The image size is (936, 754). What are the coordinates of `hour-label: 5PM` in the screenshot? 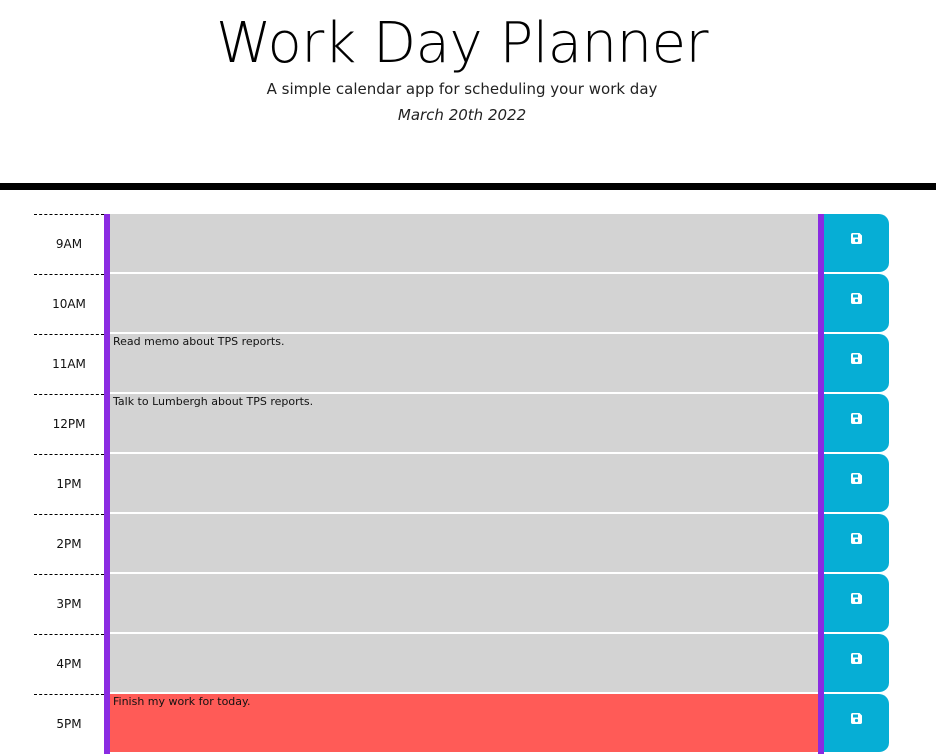 It's located at (69, 724).